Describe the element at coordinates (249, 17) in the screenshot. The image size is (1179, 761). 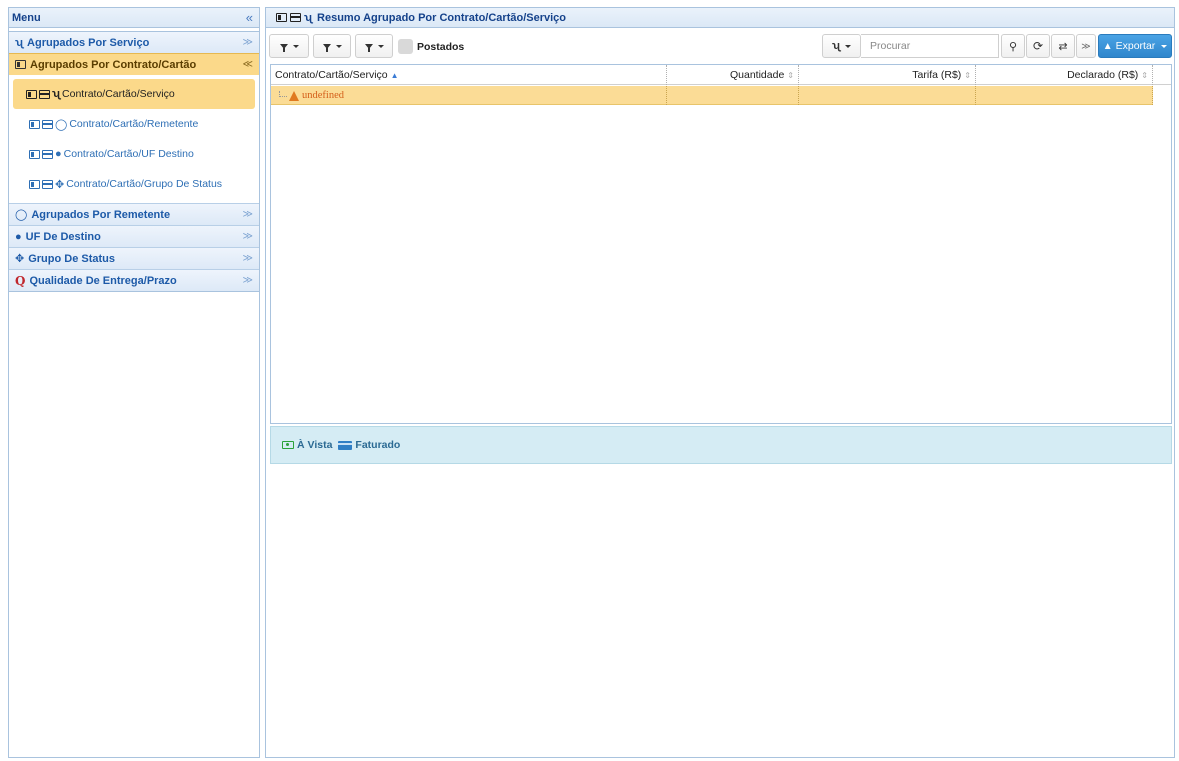
I see `collapse-icon: «` at that location.